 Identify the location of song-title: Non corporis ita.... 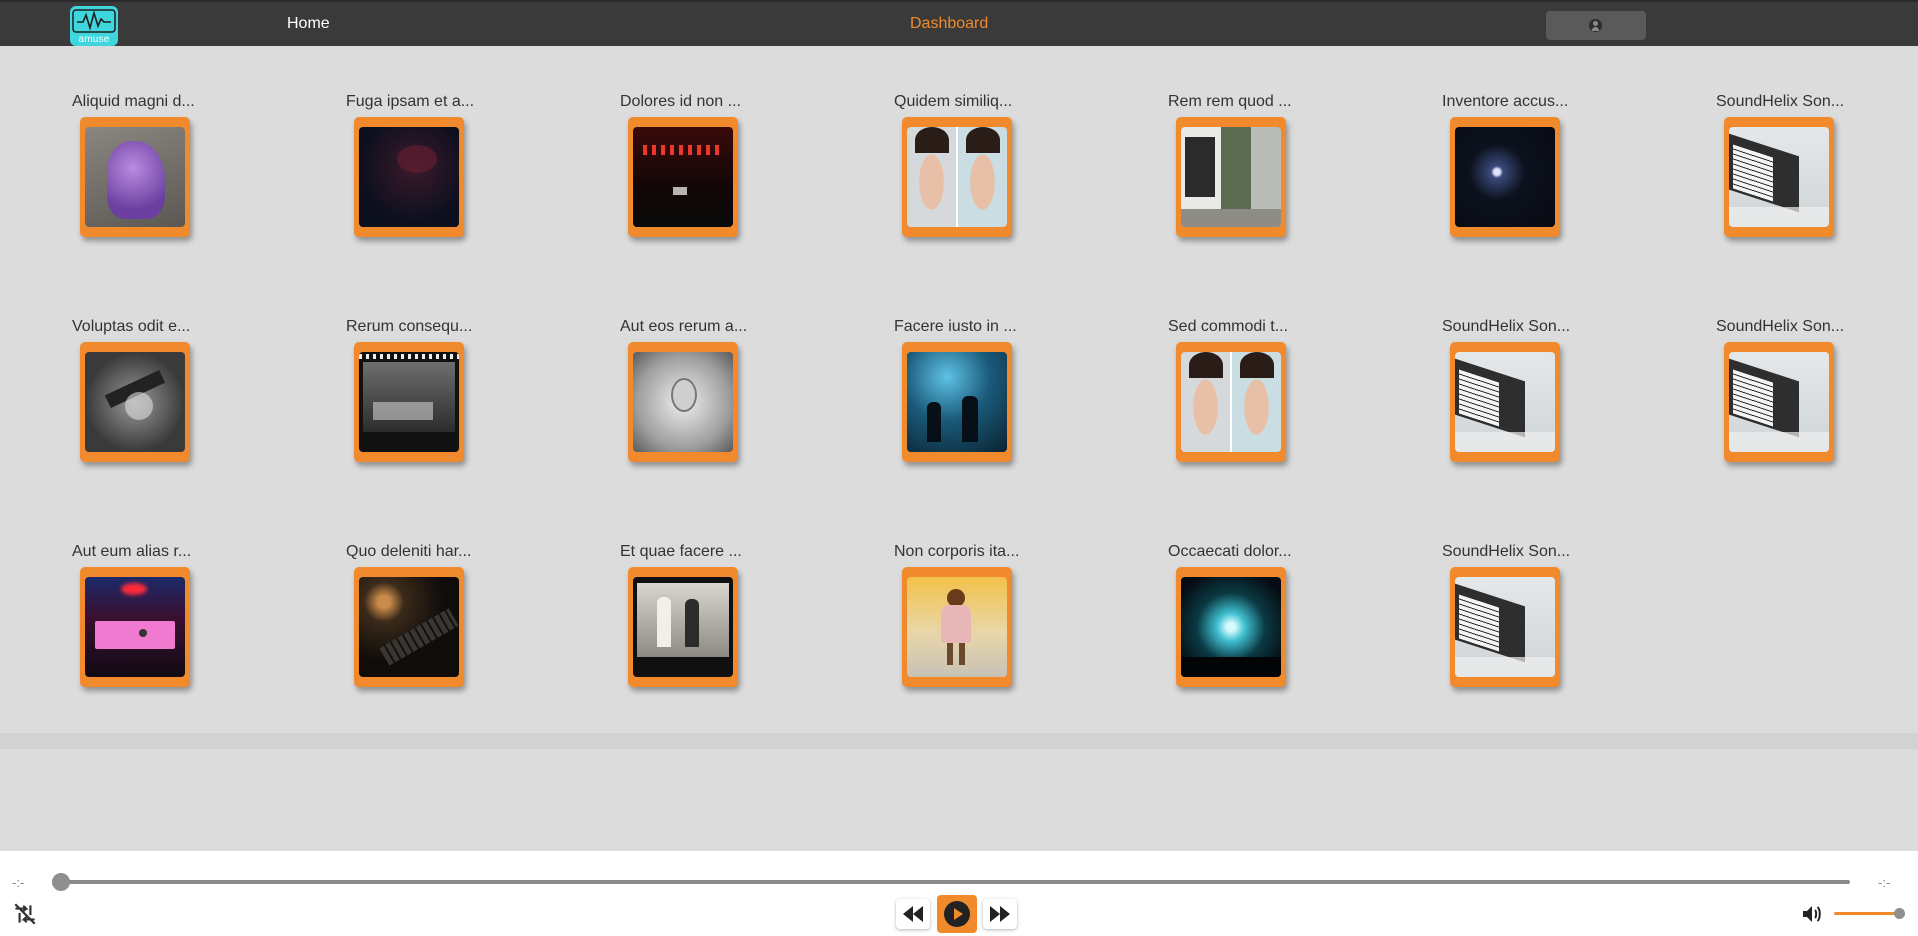
(957, 551).